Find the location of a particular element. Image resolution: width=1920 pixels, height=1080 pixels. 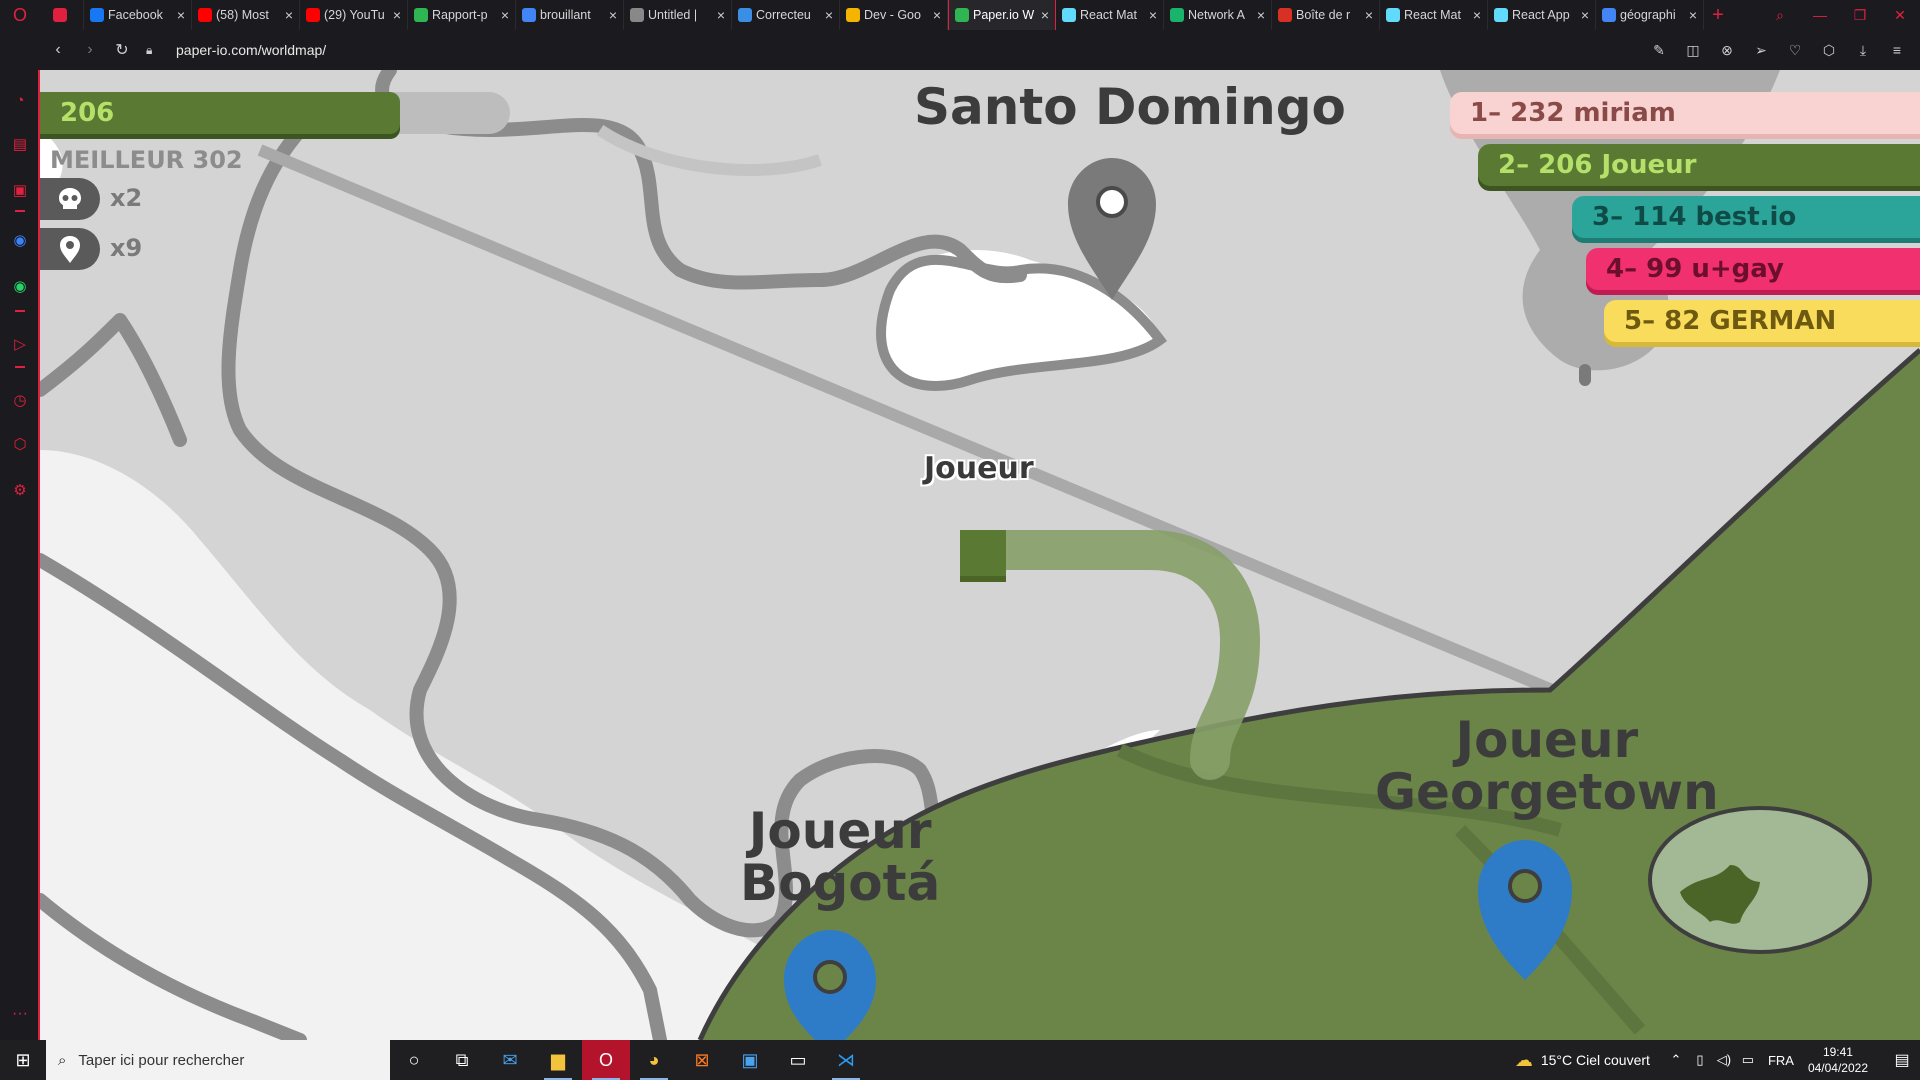

browser-tab: Untitled | × is located at coordinates (678, 15).